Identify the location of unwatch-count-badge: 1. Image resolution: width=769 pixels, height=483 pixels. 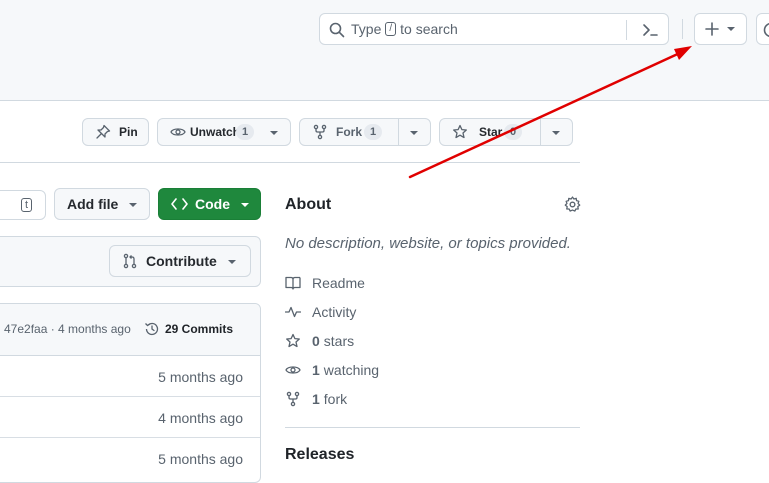
(245, 132).